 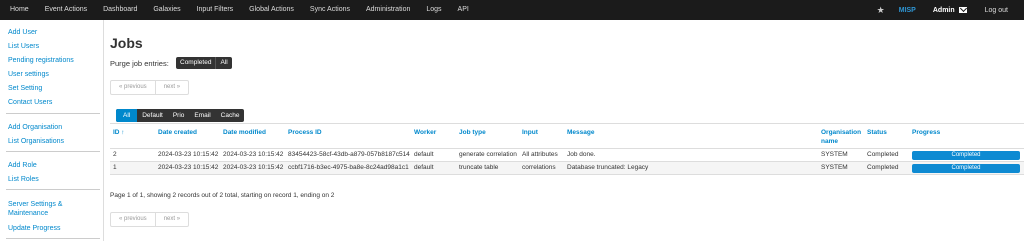 What do you see at coordinates (425, 132) in the screenshot?
I see `col-worker: Worker` at bounding box center [425, 132].